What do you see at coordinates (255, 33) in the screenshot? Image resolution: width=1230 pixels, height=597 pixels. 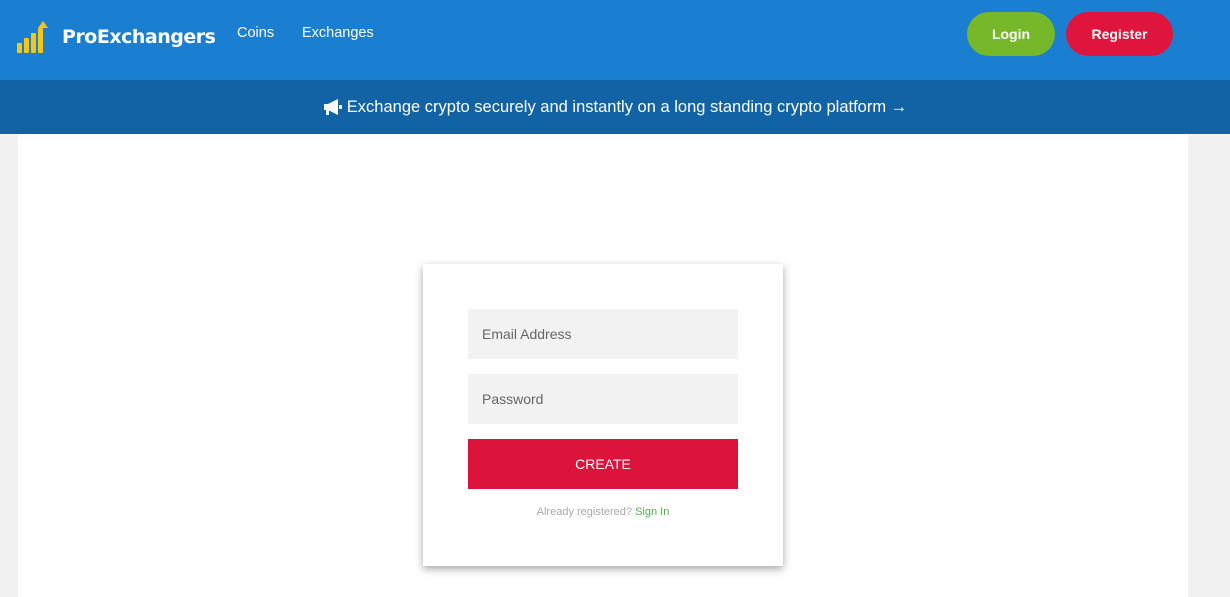 I see `nav-link-coins: Coins` at bounding box center [255, 33].